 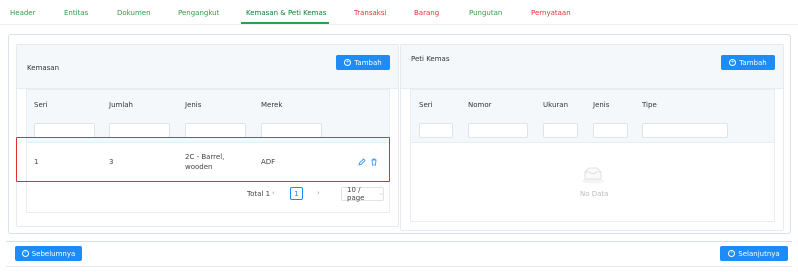 What do you see at coordinates (139, 130) in the screenshot?
I see `filter-jumlah-input` at bounding box center [139, 130].